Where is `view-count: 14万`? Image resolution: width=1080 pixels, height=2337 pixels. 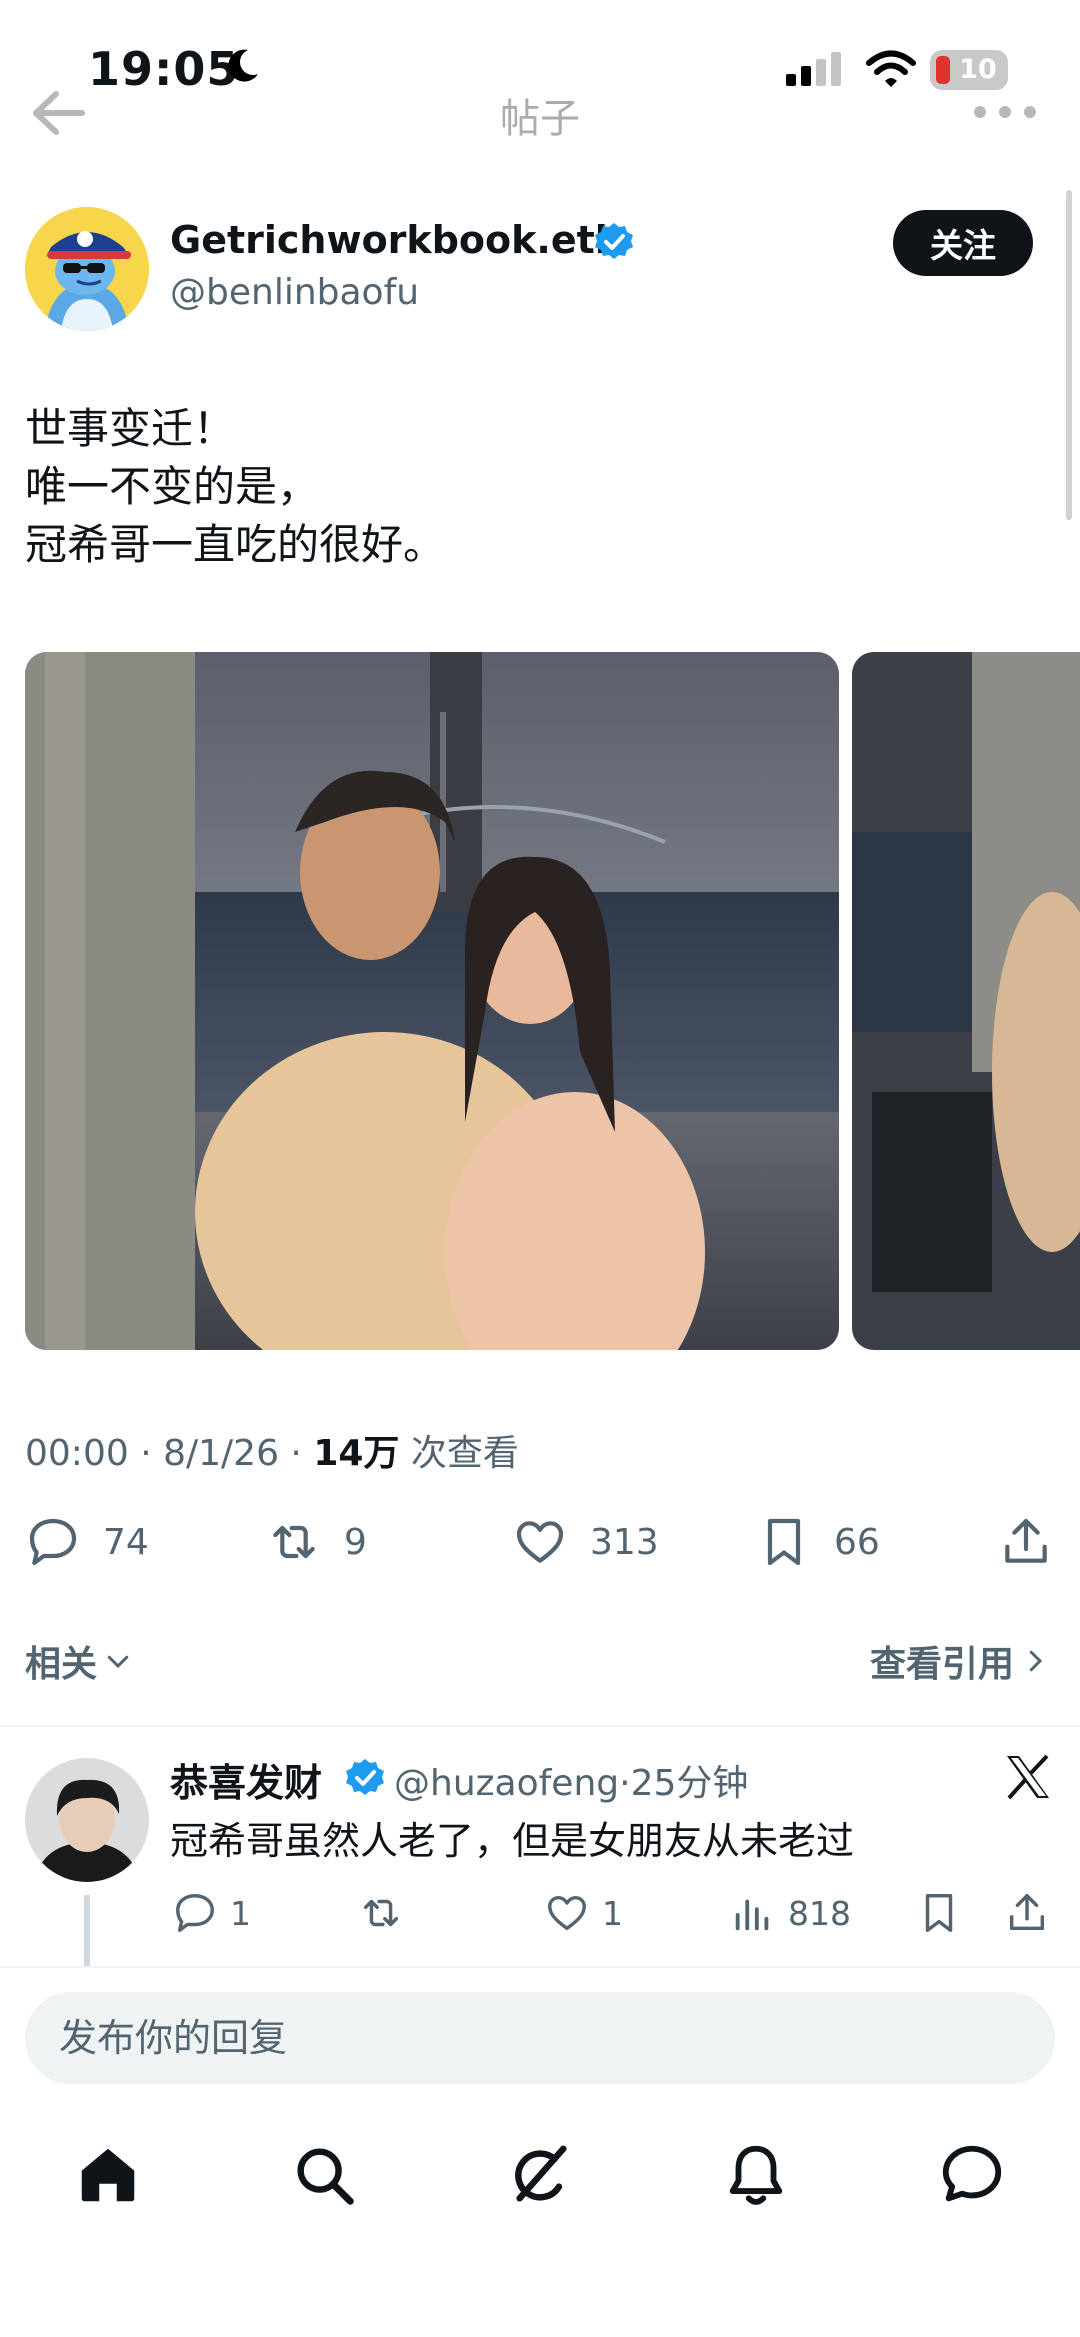
view-count: 14万 is located at coordinates (356, 1453).